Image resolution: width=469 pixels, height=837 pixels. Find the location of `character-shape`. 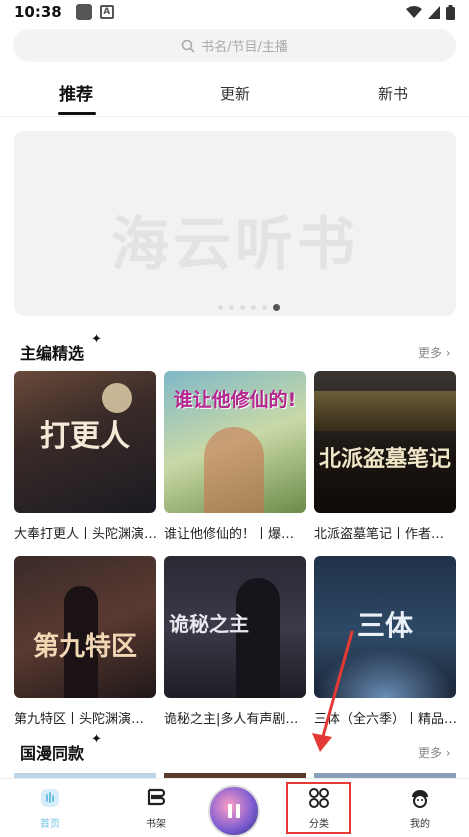

character-shape is located at coordinates (234, 470).